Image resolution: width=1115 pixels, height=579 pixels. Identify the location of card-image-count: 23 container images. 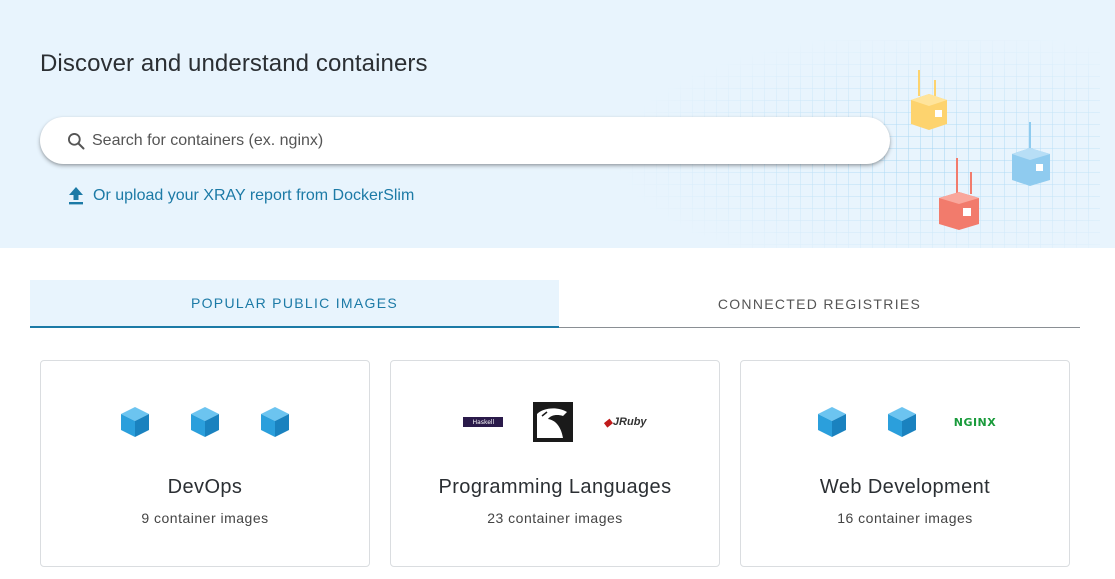
(555, 518).